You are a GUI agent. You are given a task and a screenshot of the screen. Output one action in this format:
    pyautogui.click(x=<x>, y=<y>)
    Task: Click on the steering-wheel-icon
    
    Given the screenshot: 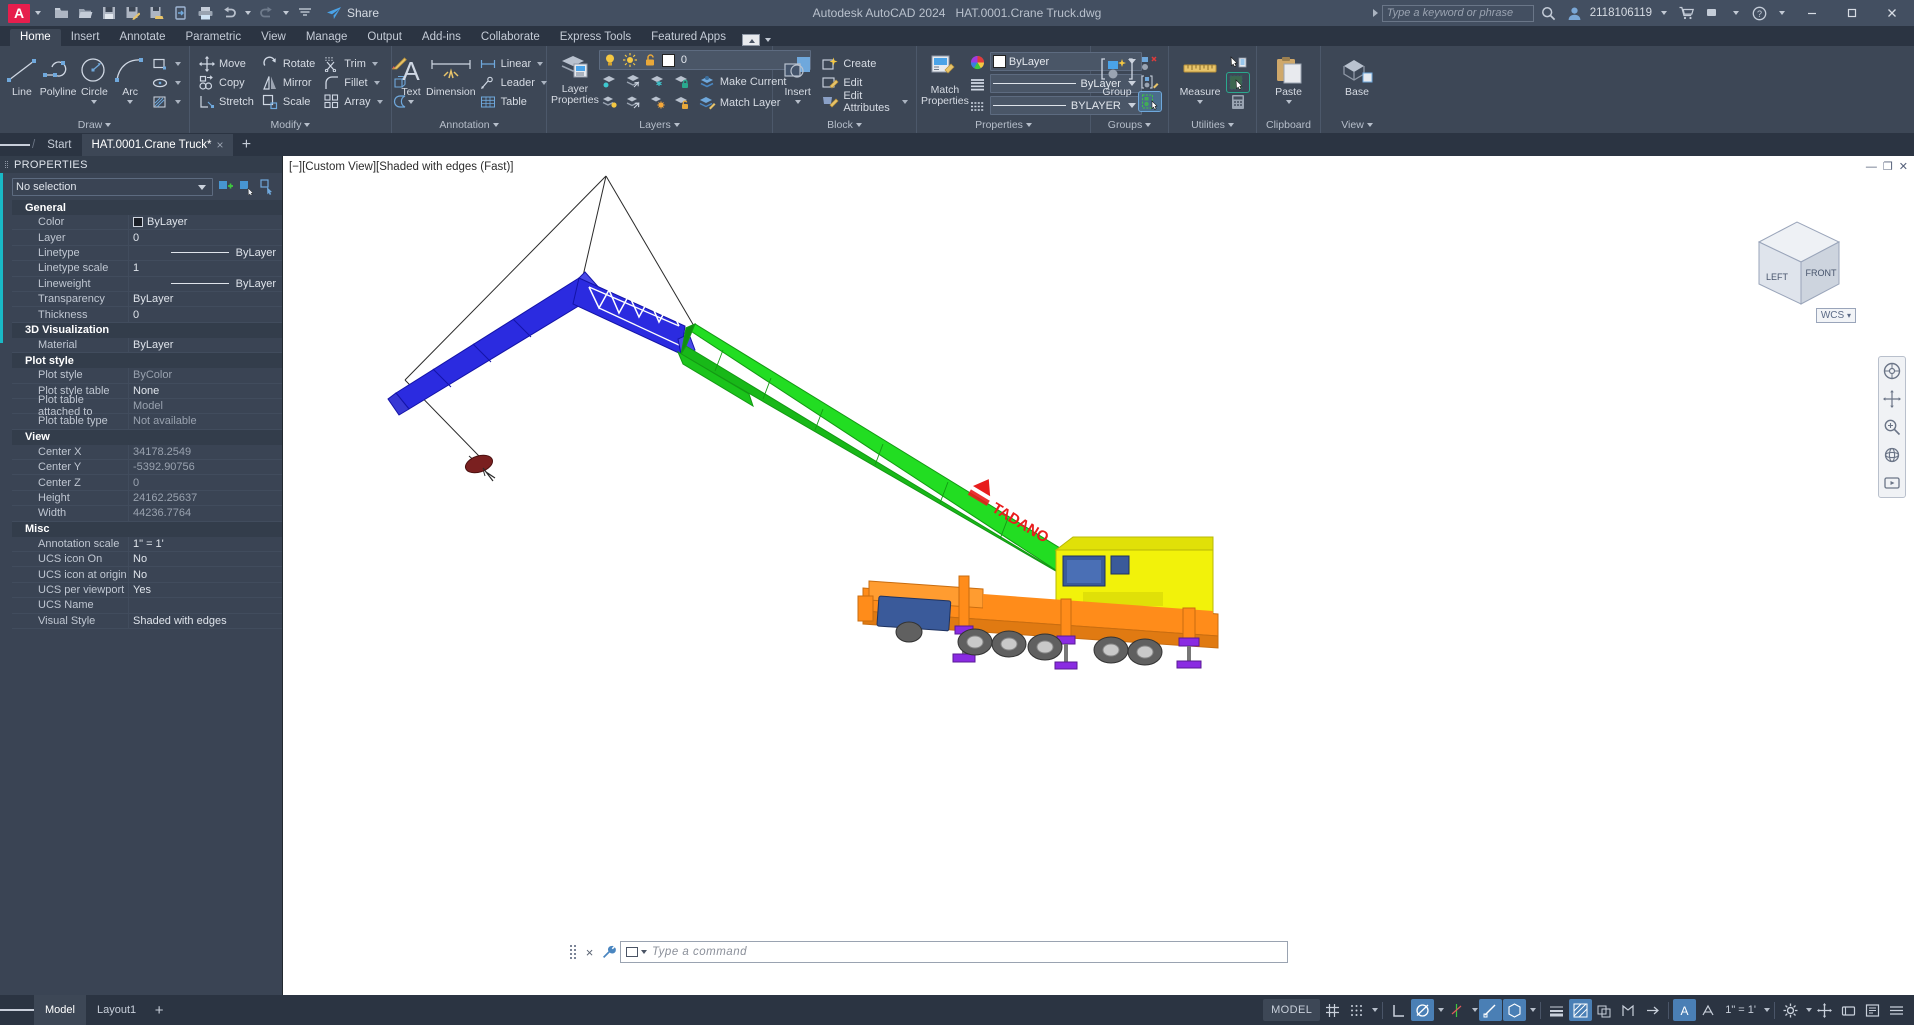 What is the action you would take?
    pyautogui.click(x=1892, y=371)
    